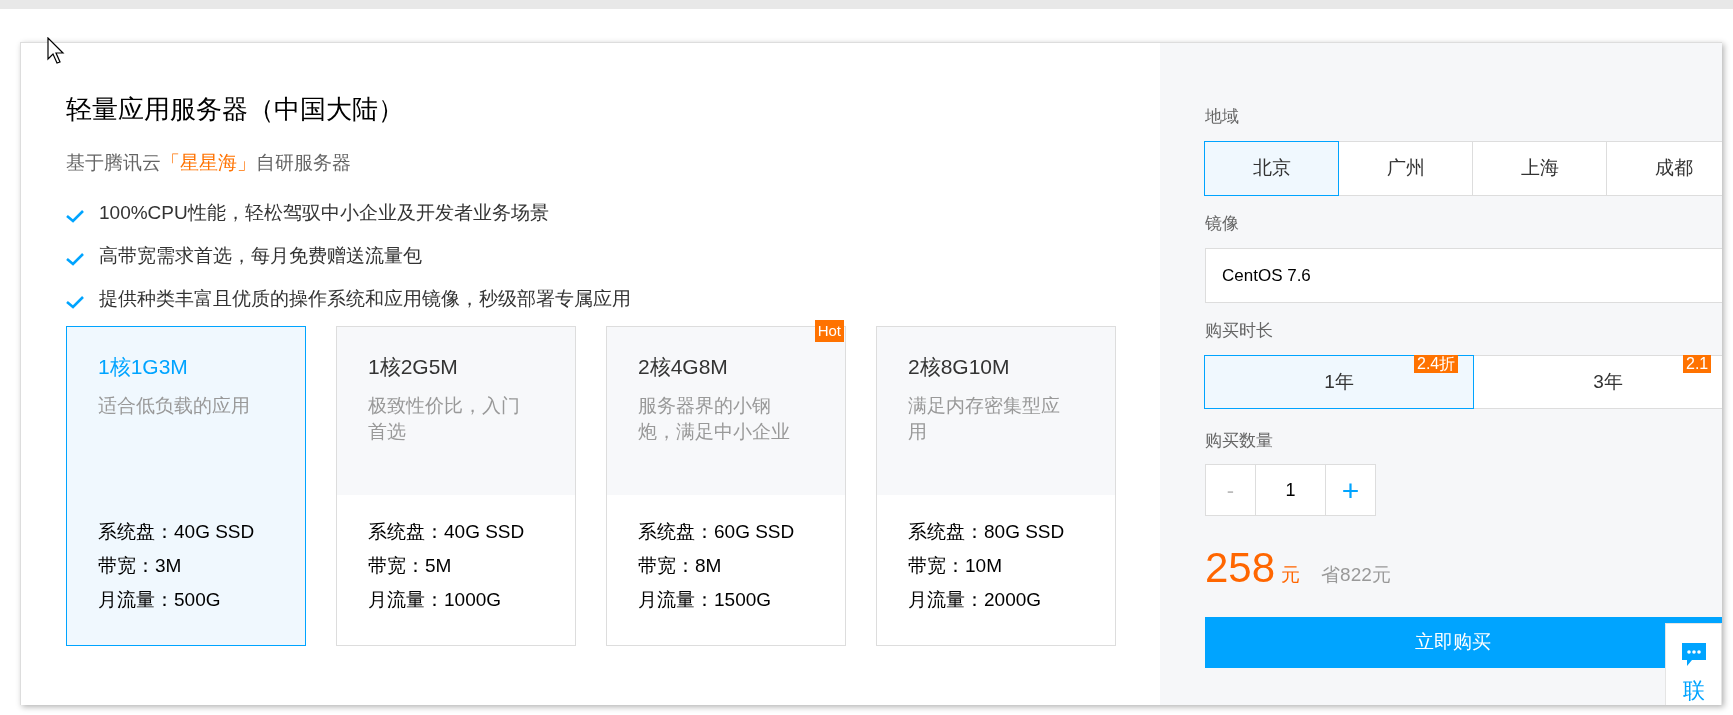 Image resolution: width=1733 pixels, height=715 pixels. I want to click on spec-text: 系统盘：60G SSD, so click(717, 532).